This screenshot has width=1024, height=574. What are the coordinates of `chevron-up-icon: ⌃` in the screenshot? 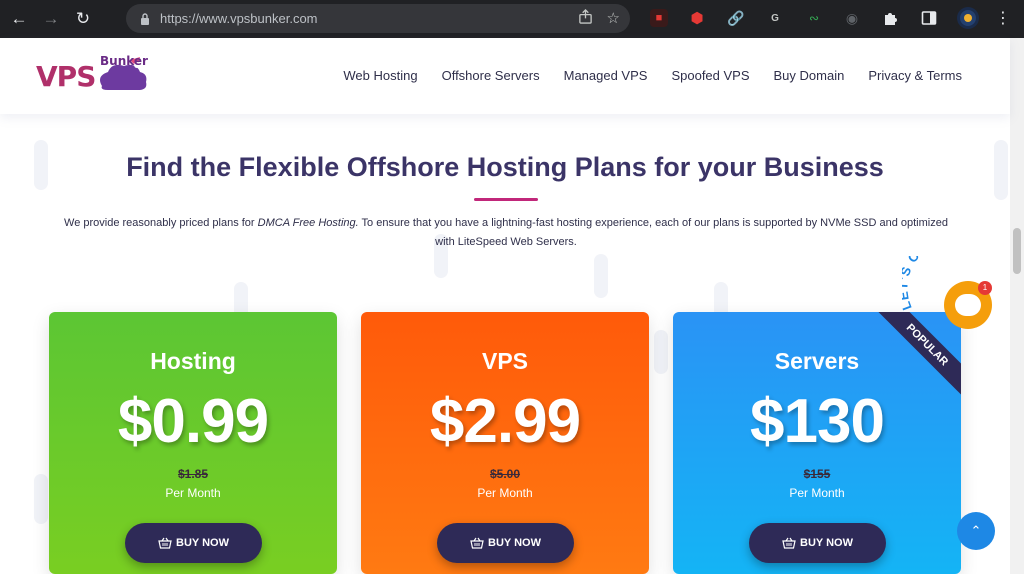 It's located at (976, 530).